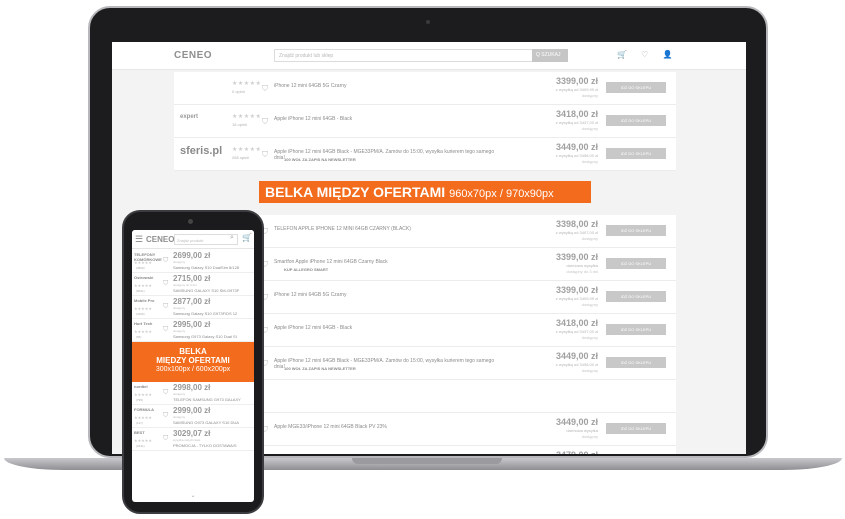  What do you see at coordinates (192, 324) in the screenshot?
I see `offer-price: 2995,00 zł` at bounding box center [192, 324].